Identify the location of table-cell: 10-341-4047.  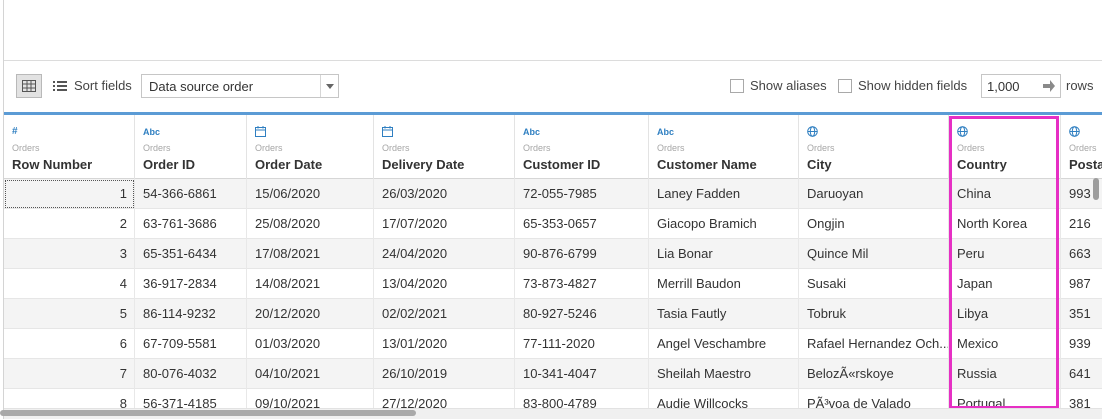
(582, 374).